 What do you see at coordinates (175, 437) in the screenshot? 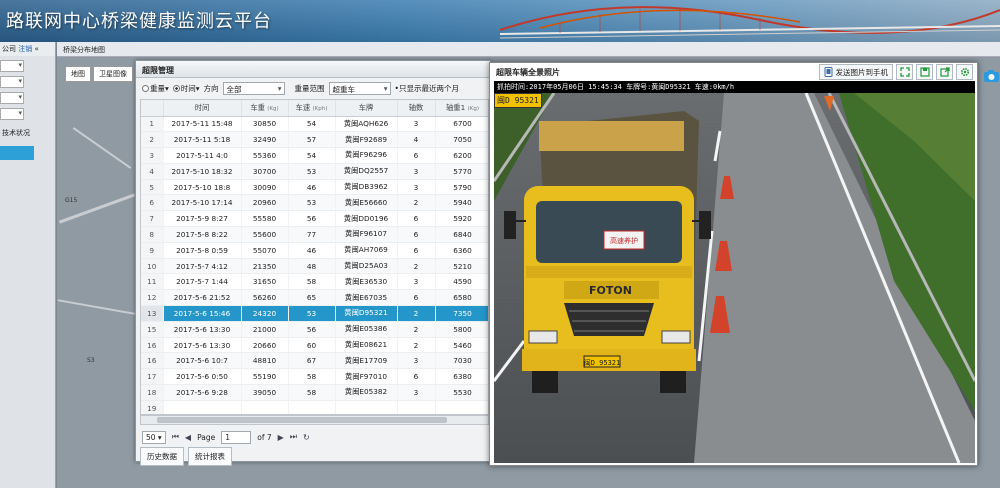
I see `first-page-icon: ⏮` at bounding box center [175, 437].